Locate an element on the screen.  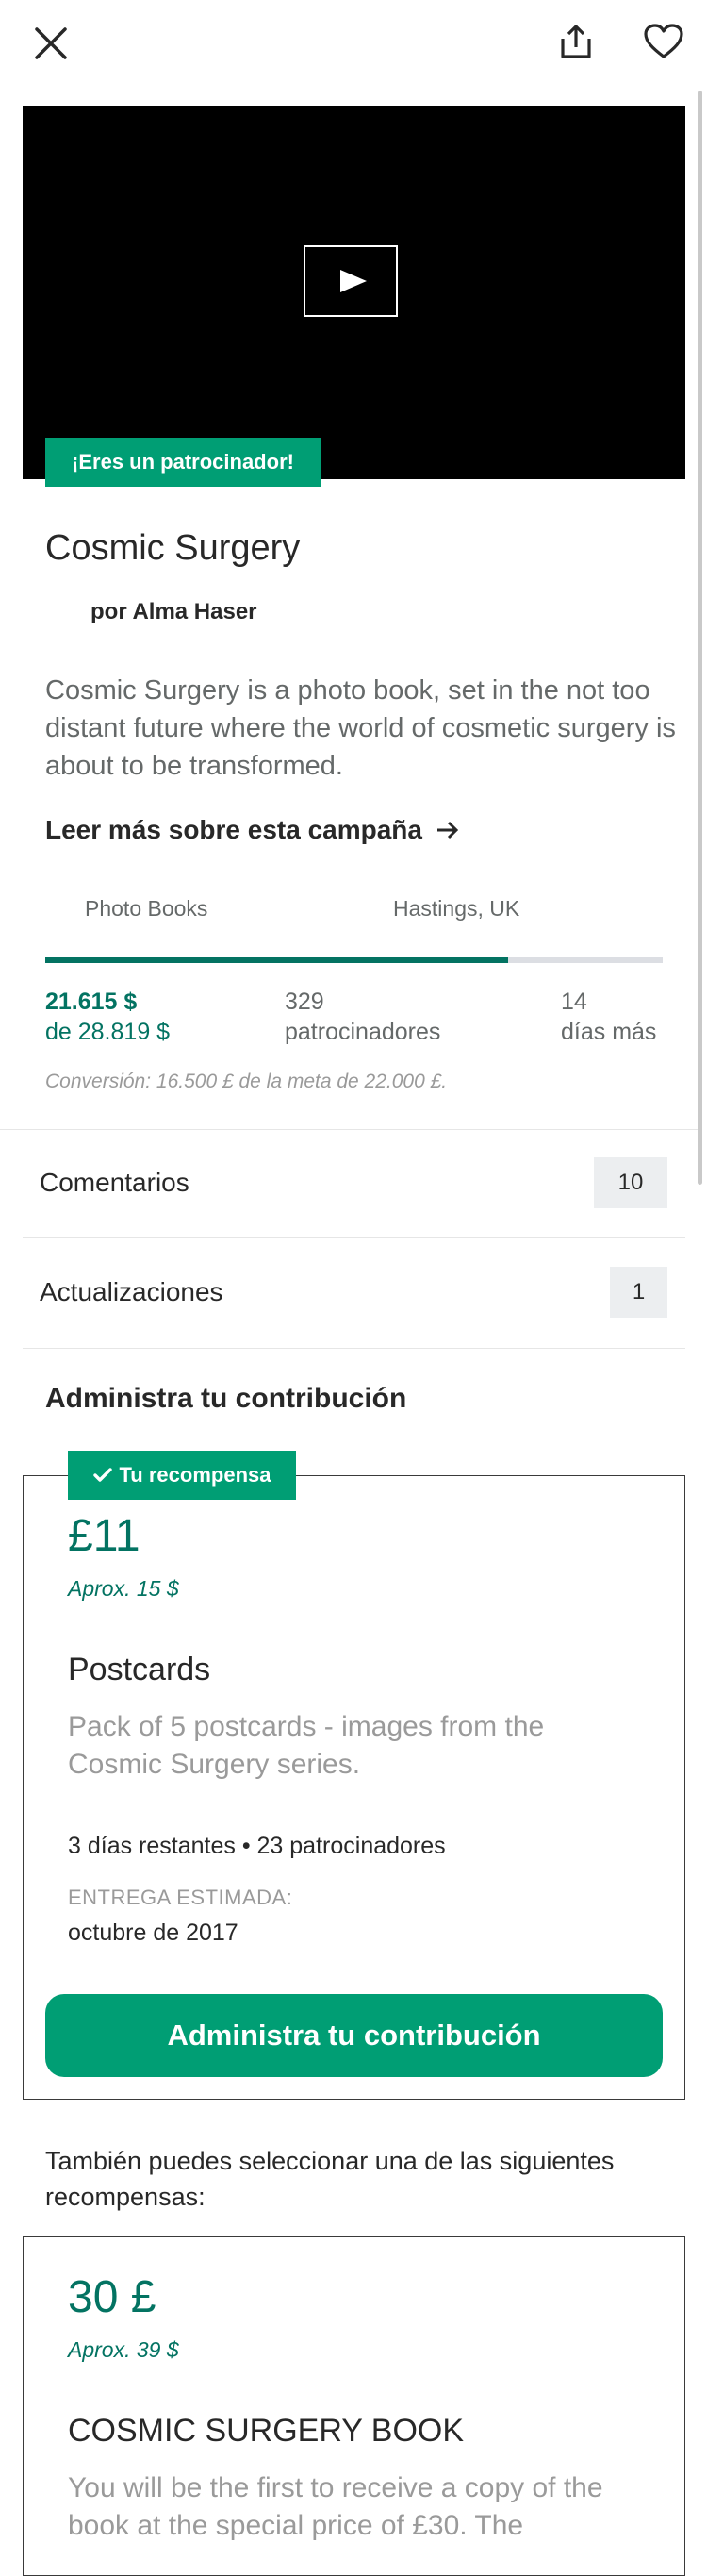
reward-approx-price: Aprox. 15 $ is located at coordinates (123, 1588).